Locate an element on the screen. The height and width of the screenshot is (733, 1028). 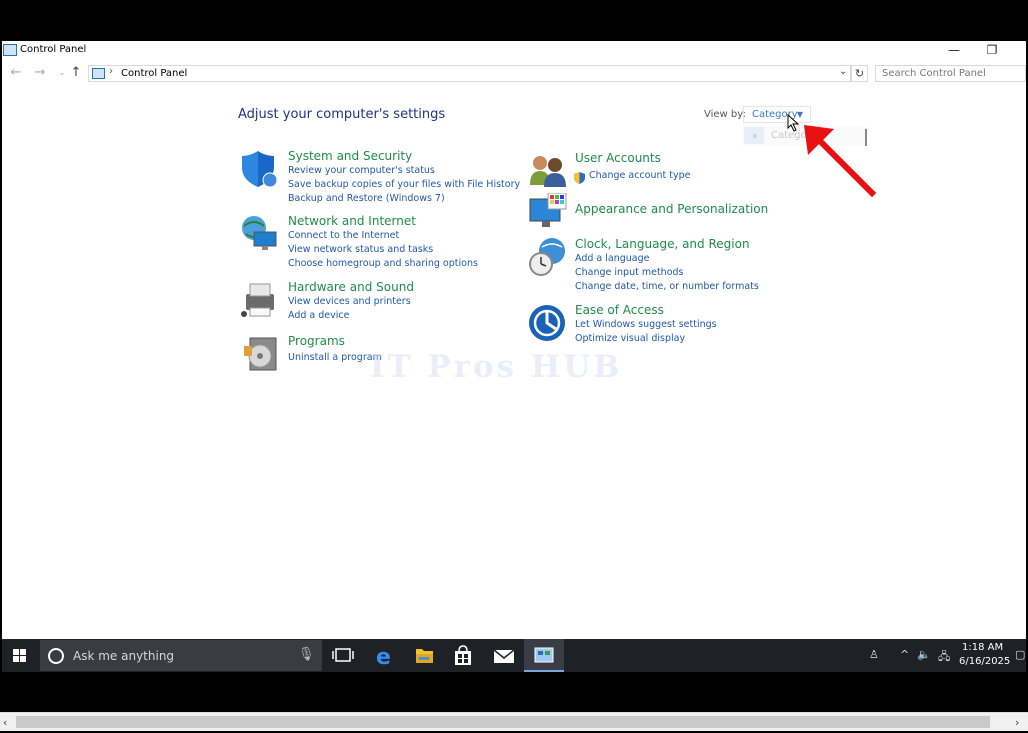
link-optimize-display: Optimize visual display is located at coordinates (630, 338).